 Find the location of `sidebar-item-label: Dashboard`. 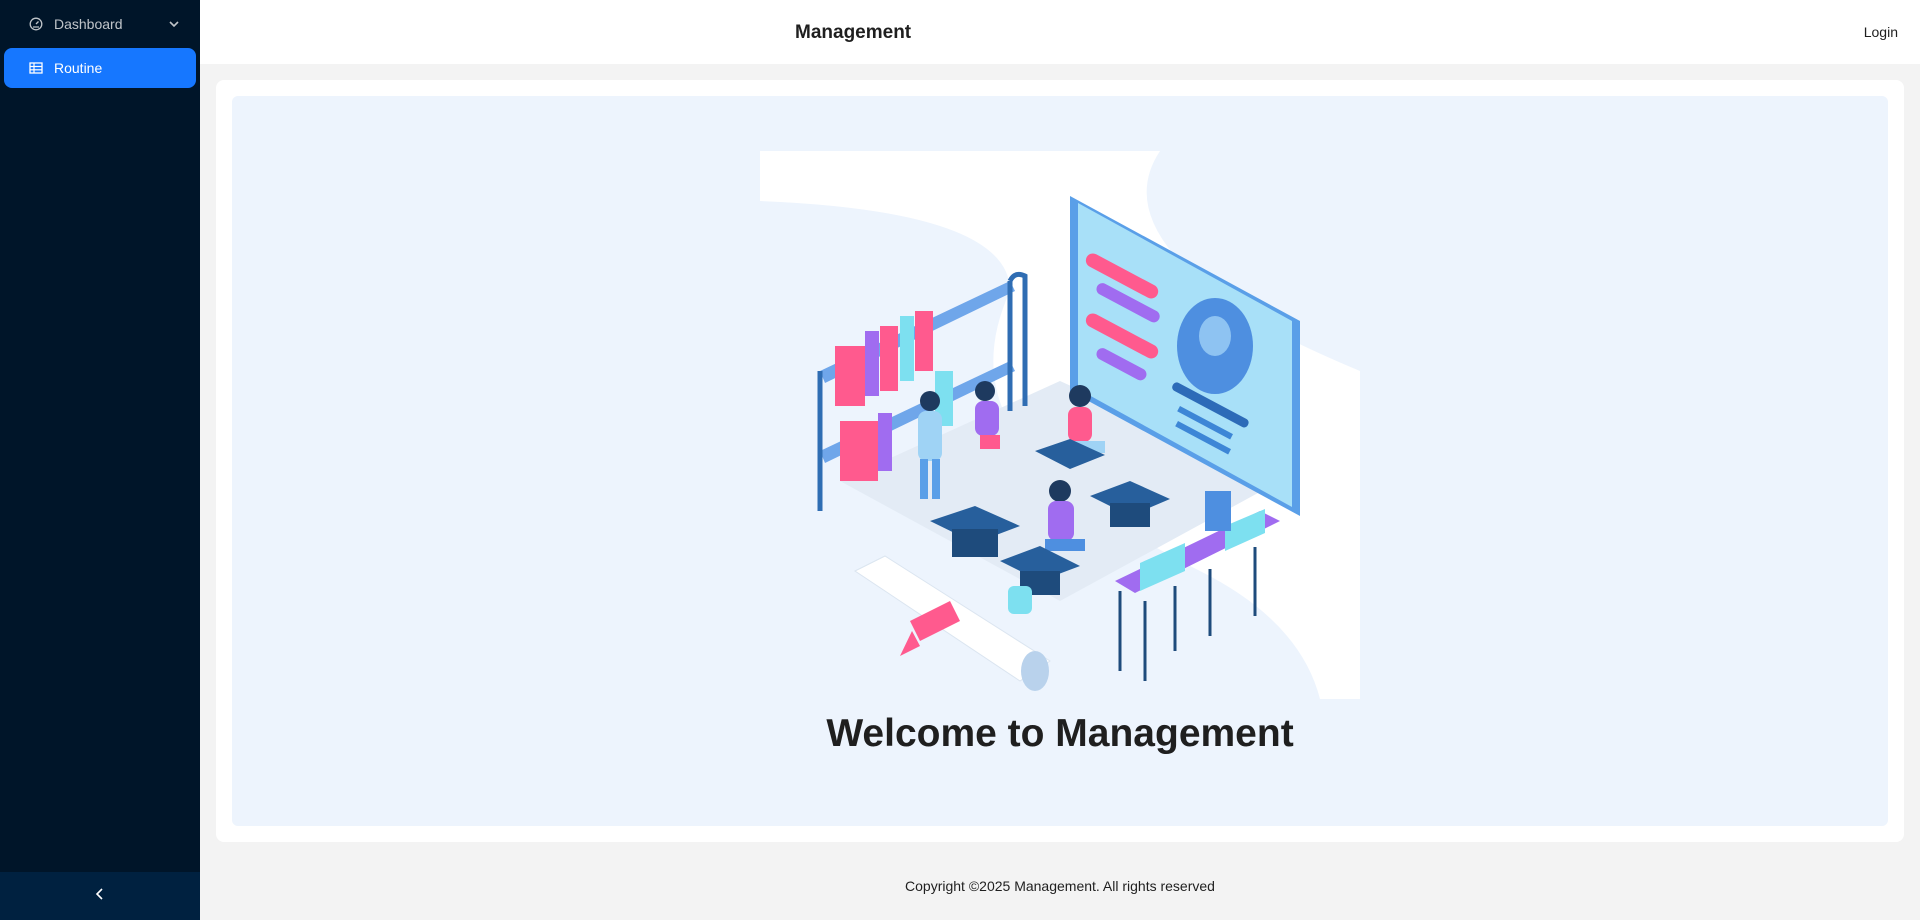

sidebar-item-label: Dashboard is located at coordinates (88, 24).